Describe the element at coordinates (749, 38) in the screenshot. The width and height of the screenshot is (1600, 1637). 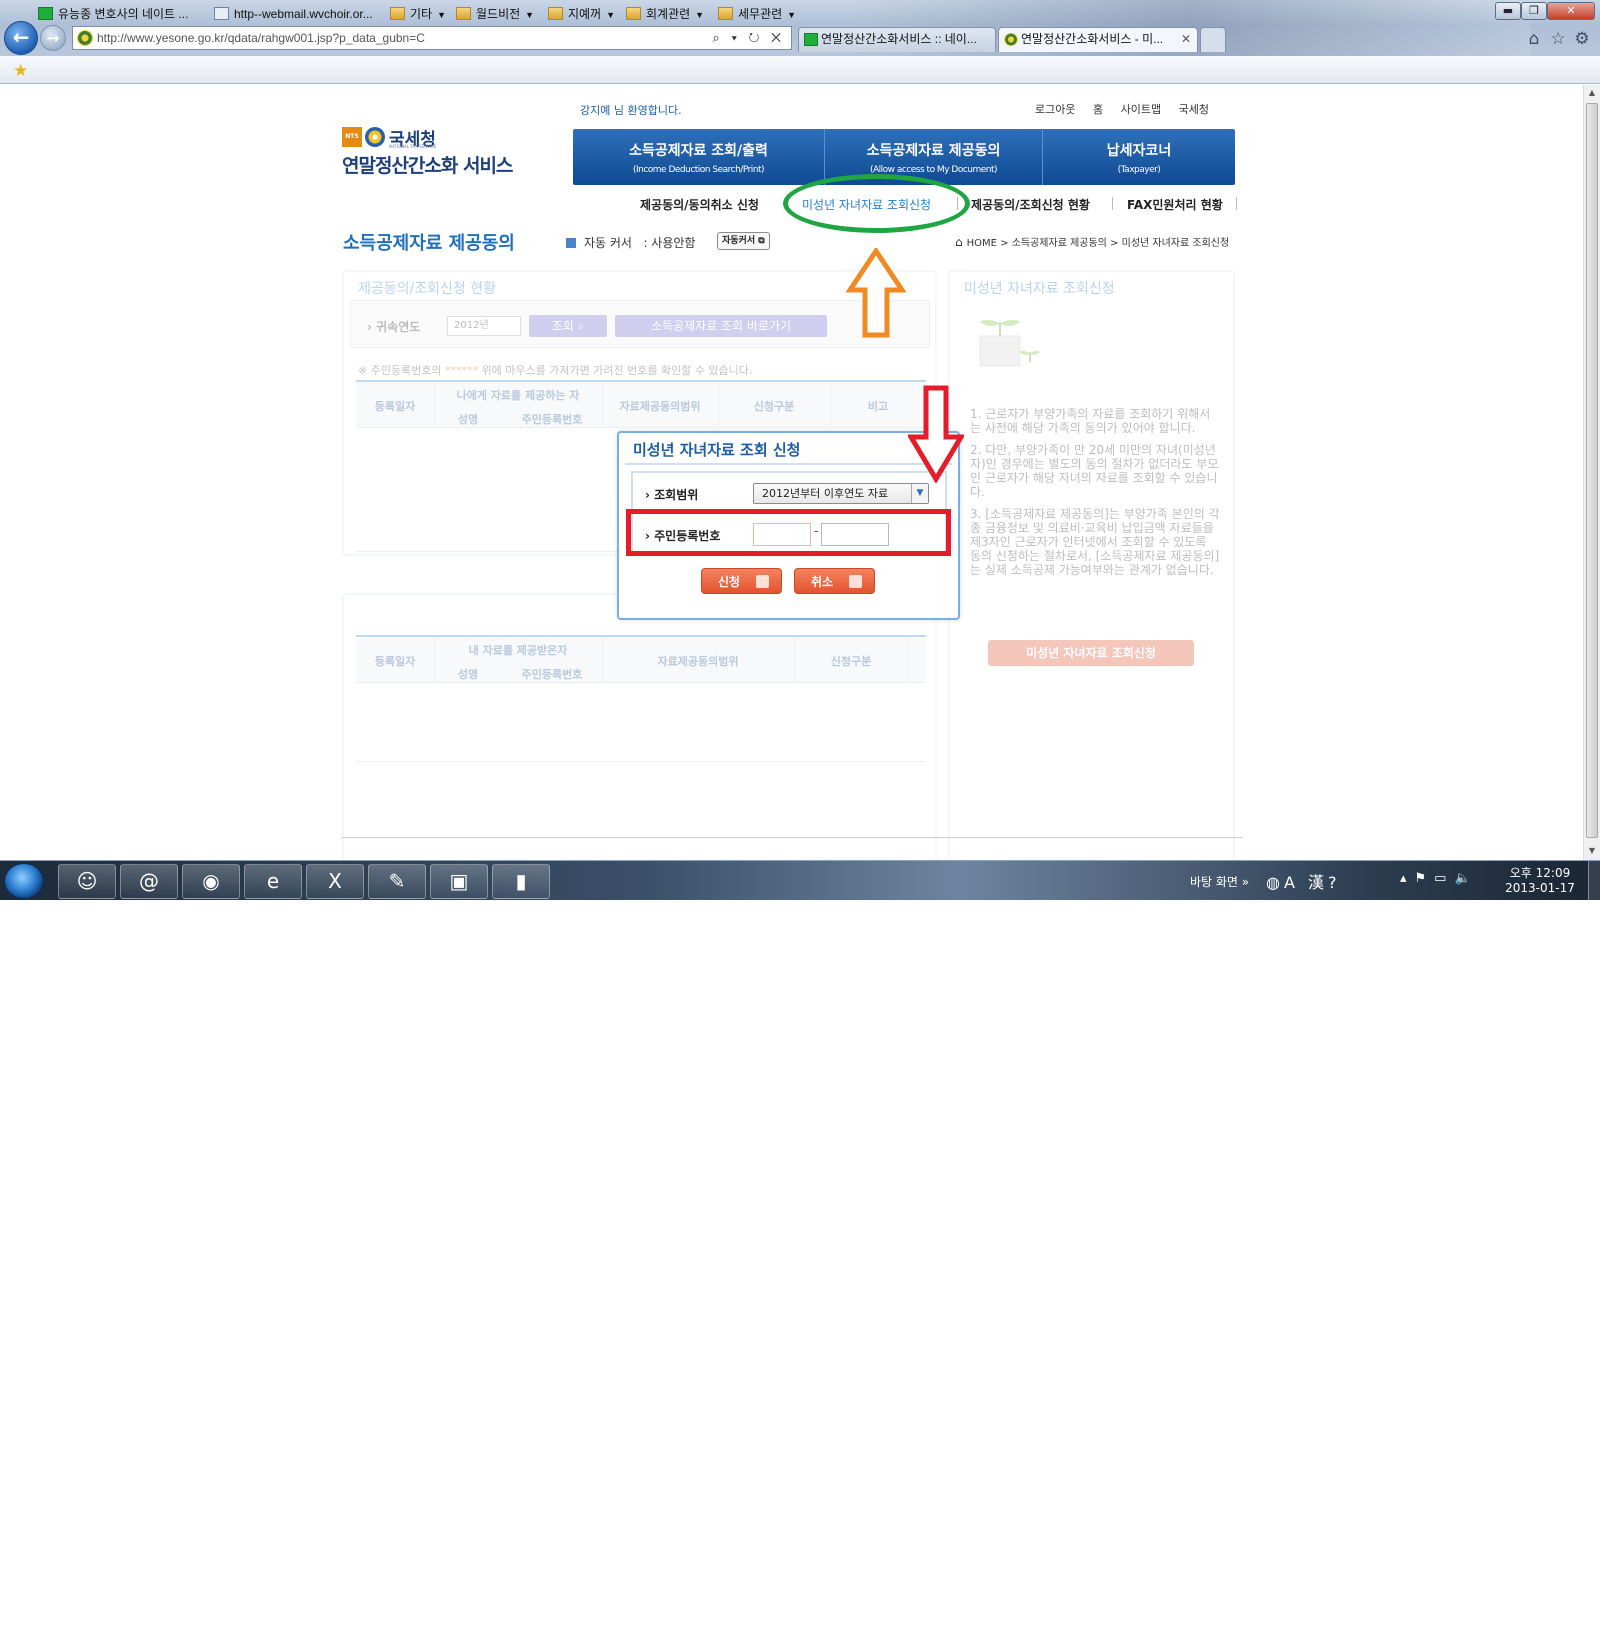
I see `address-tools-icon: ⌕ ▾ ↻ ✕` at that location.